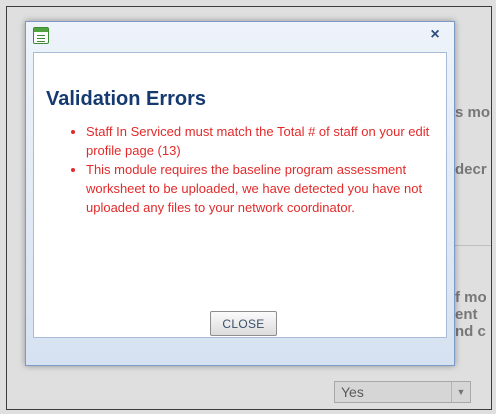 The image size is (496, 414). I want to click on close-button: CLOSE, so click(243, 323).